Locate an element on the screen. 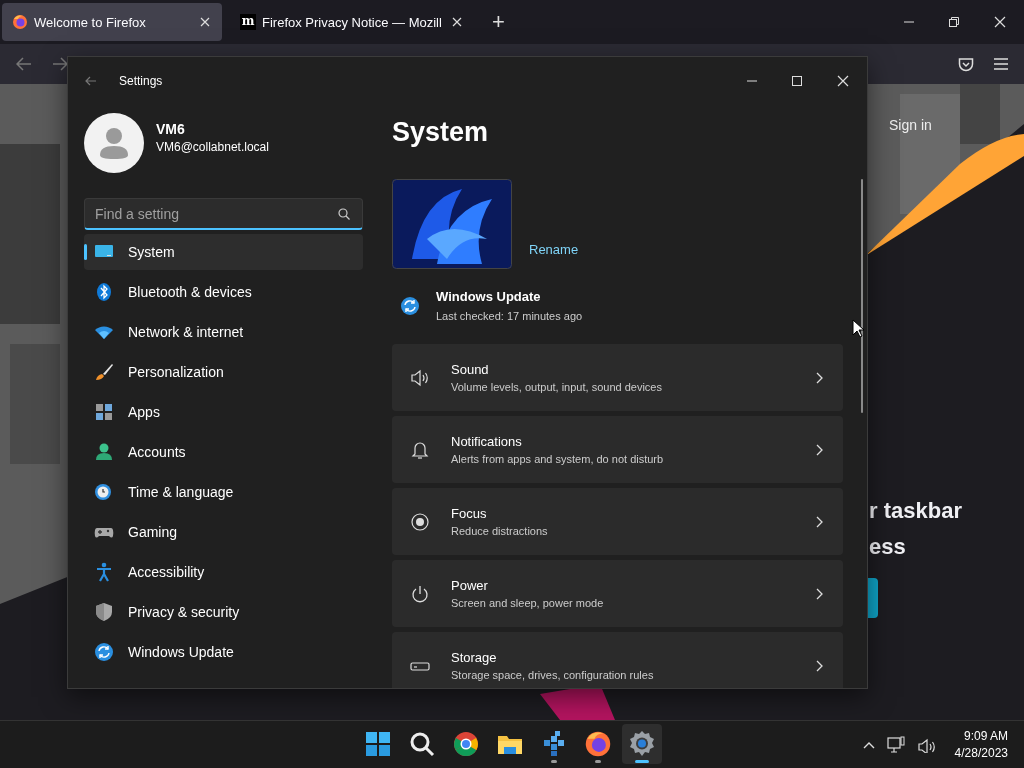 This screenshot has height=768, width=1024. tab-title: Firefox Privacy Notice — Mozill is located at coordinates (352, 22).